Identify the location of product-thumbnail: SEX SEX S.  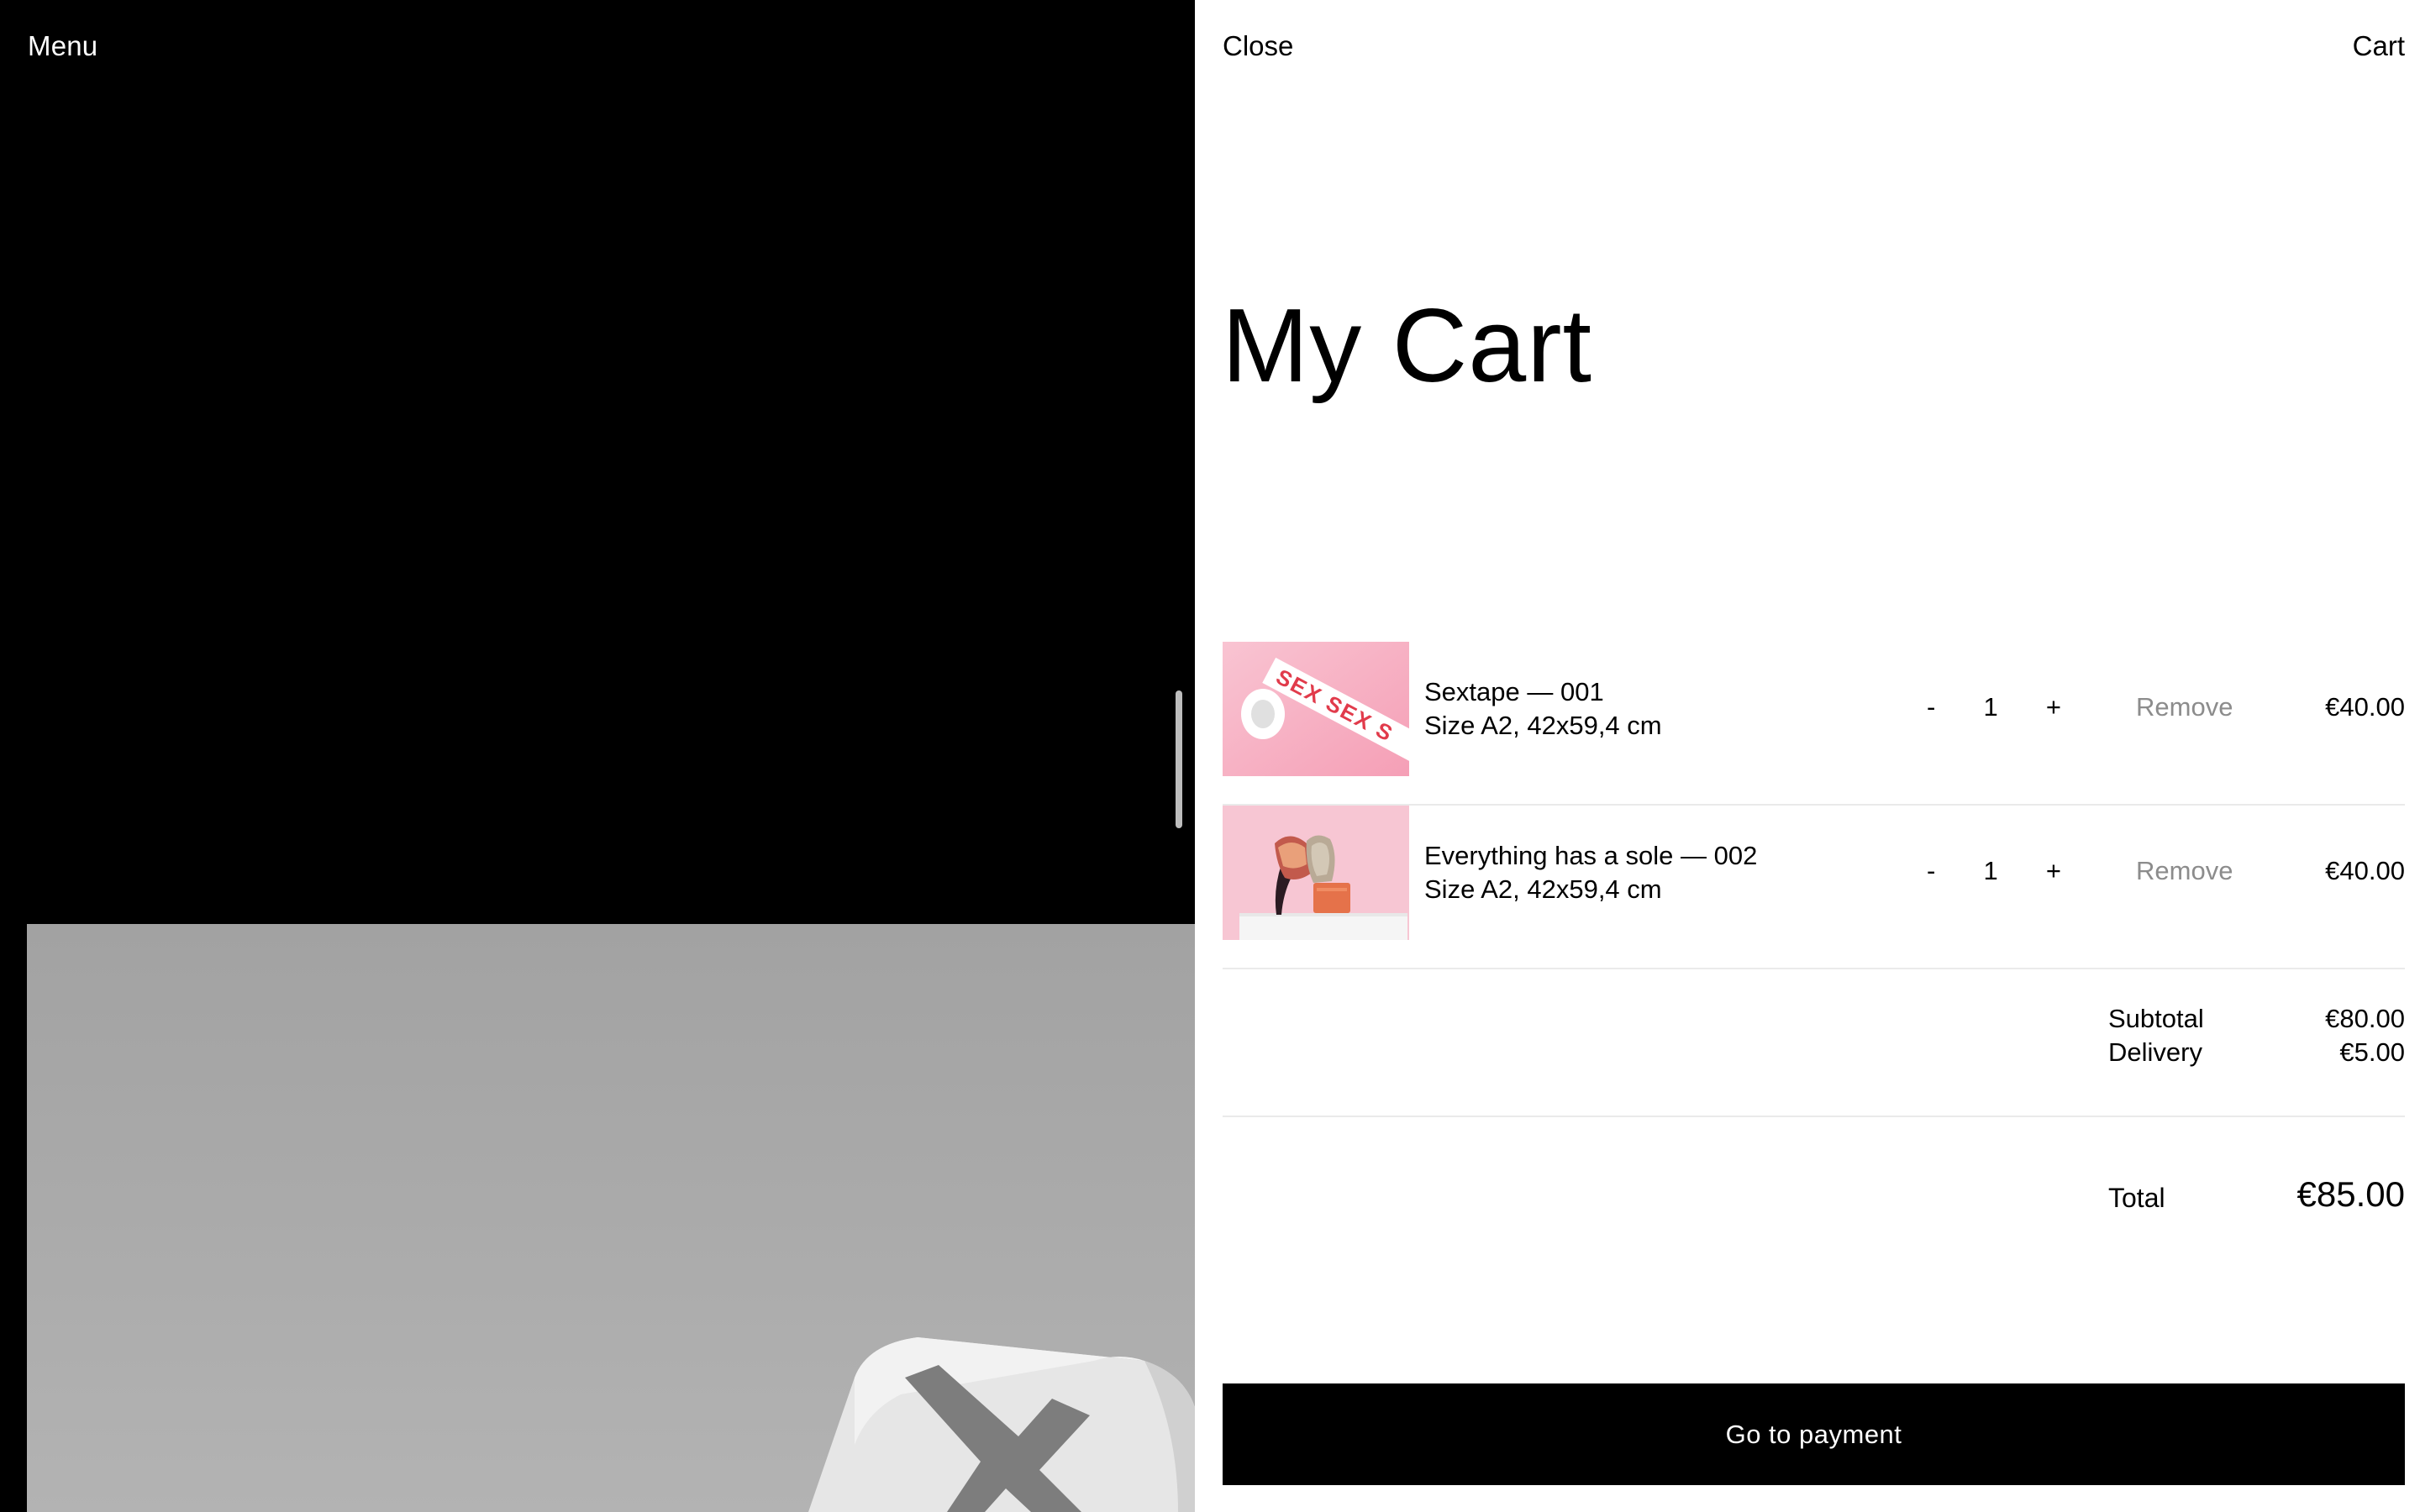
(1316, 709).